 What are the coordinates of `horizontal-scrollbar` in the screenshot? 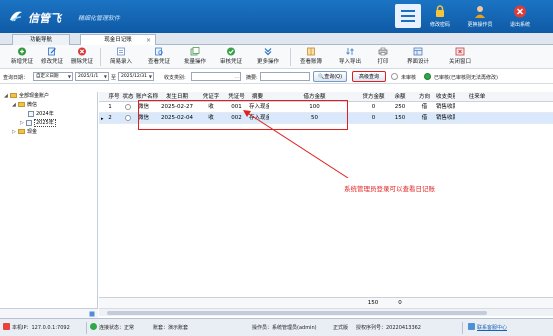 It's located at (326, 312).